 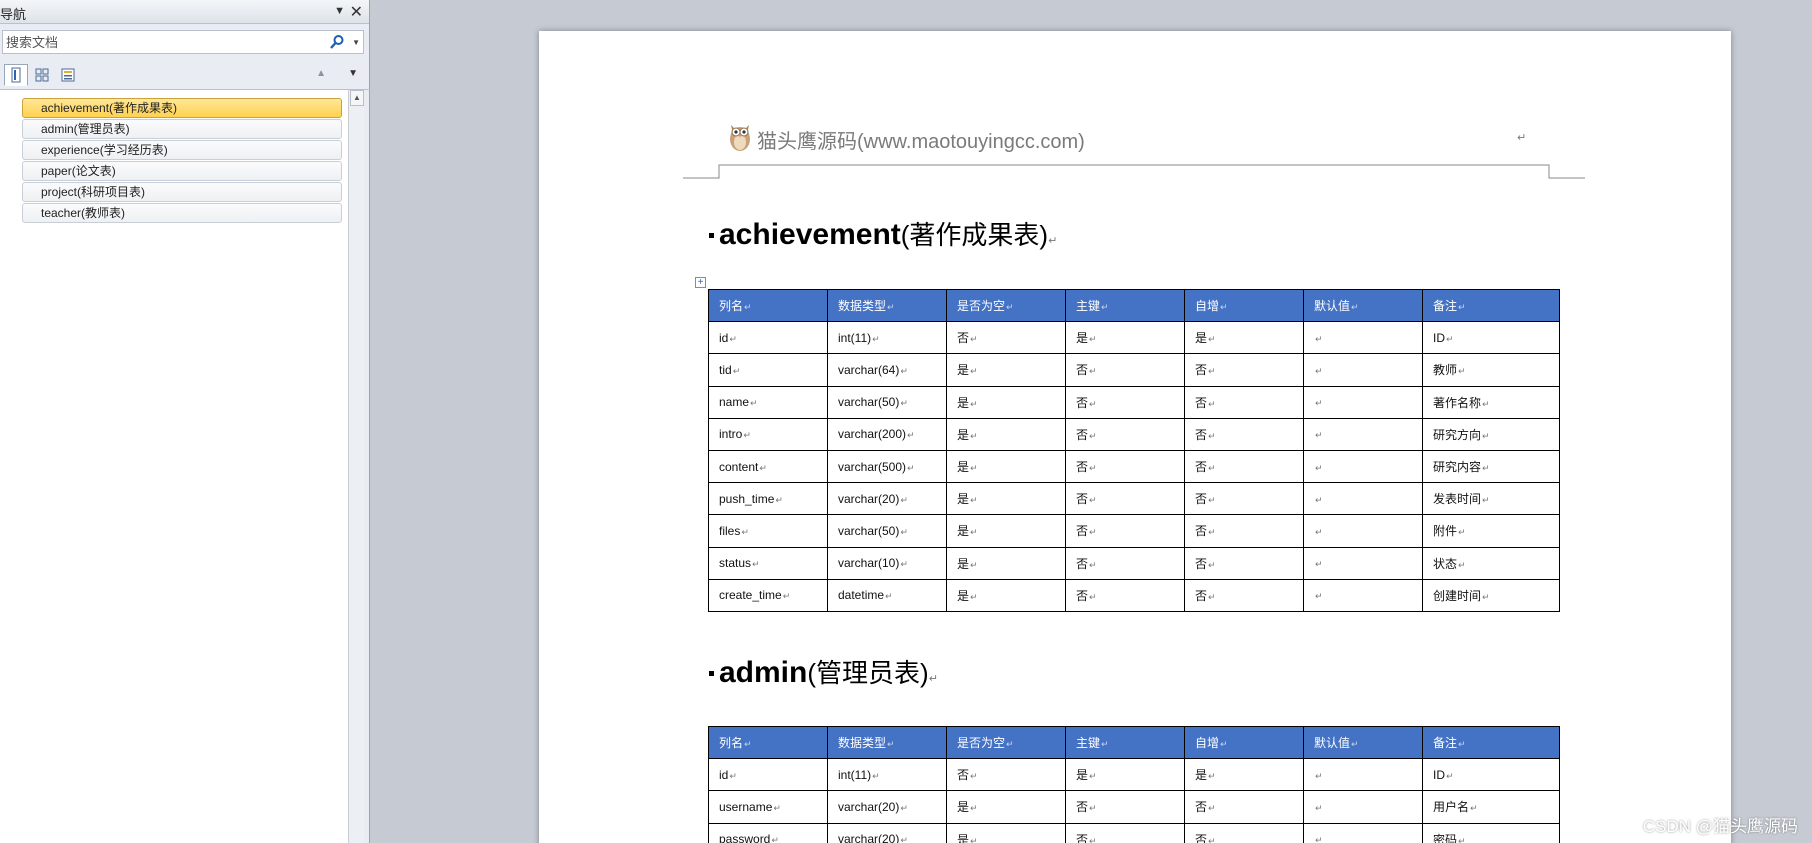 I want to click on table-cell: 创建时间↵, so click(x=1491, y=595).